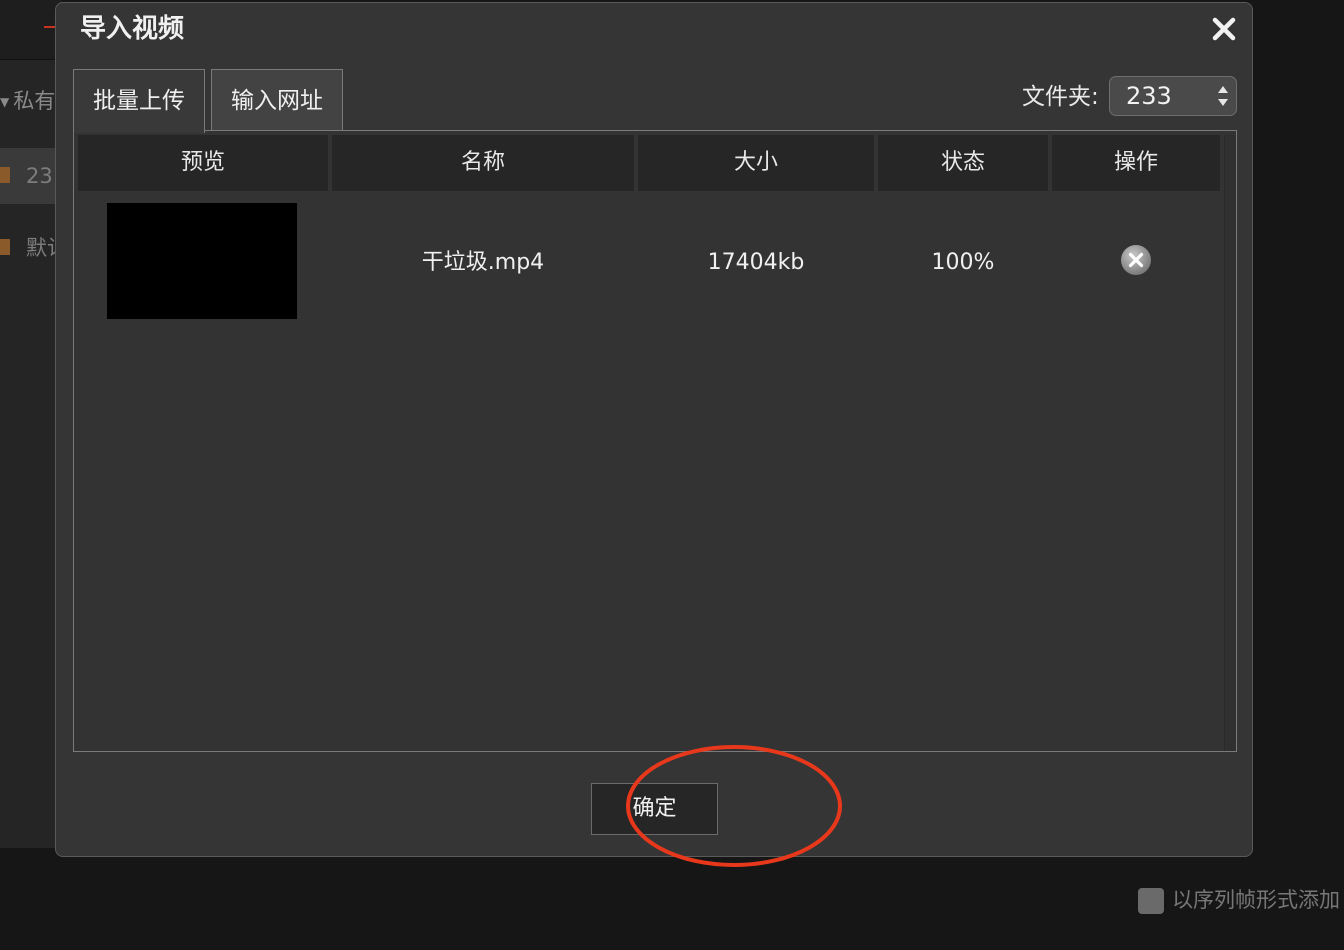  What do you see at coordinates (1060, 97) in the screenshot?
I see `folder-label: 文件夹:` at bounding box center [1060, 97].